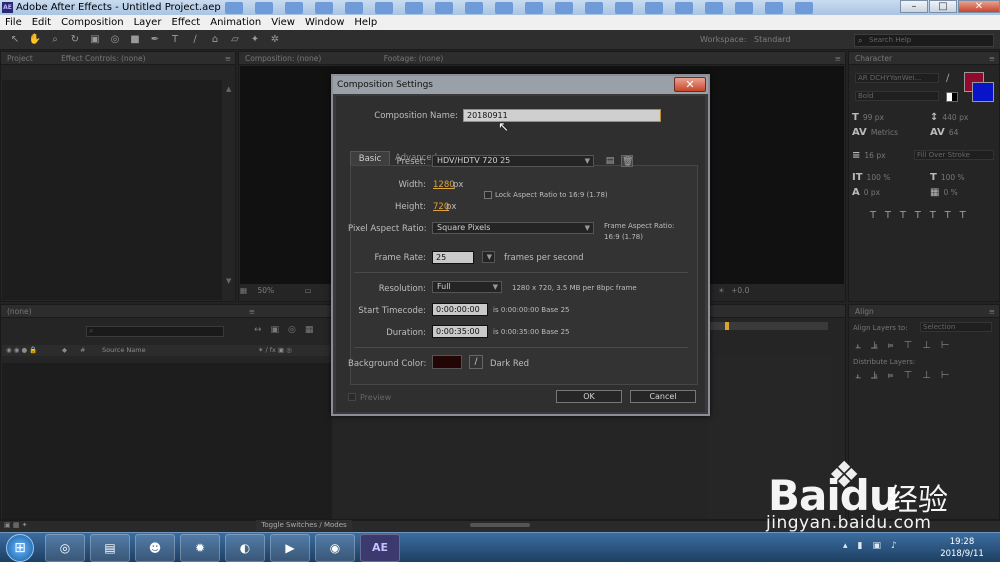 The width and height of the screenshot is (1000, 562). What do you see at coordinates (245, 548) in the screenshot?
I see `taskbar-app-firefox-icon: ◐` at bounding box center [245, 548].